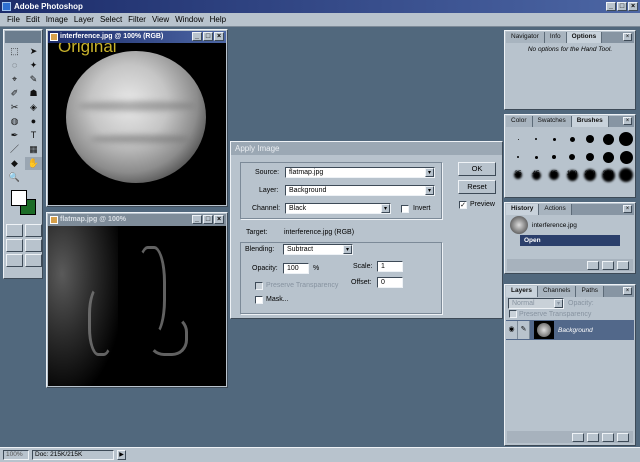 This screenshot has width=640, height=462. Describe the element at coordinates (611, 6) in the screenshot. I see `minimize-button: _` at that location.